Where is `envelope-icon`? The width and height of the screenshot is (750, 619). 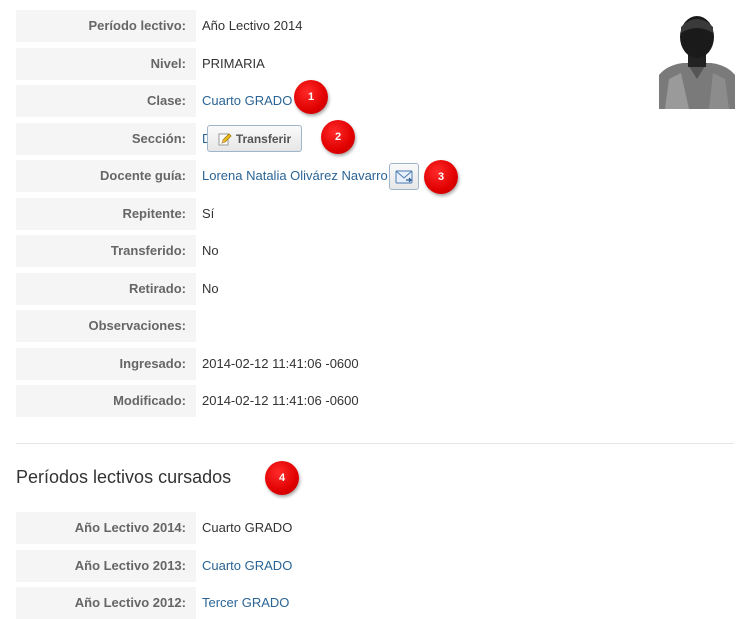
envelope-icon is located at coordinates (404, 177).